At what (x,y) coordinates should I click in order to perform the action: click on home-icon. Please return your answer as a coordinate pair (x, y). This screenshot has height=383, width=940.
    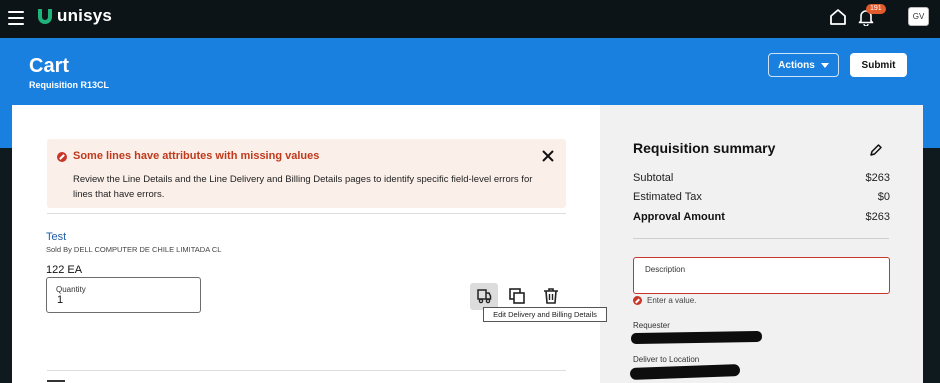
    Looking at the image, I should click on (838, 17).